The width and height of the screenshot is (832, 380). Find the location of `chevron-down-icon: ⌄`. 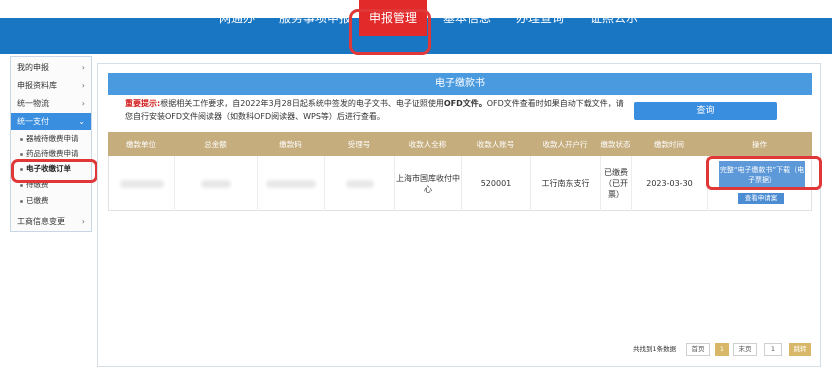

chevron-down-icon: ⌄ is located at coordinates (81, 121).